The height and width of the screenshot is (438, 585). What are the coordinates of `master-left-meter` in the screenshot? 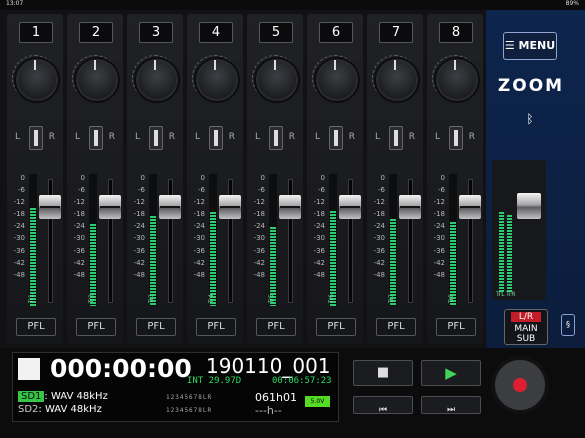 It's located at (501, 252).